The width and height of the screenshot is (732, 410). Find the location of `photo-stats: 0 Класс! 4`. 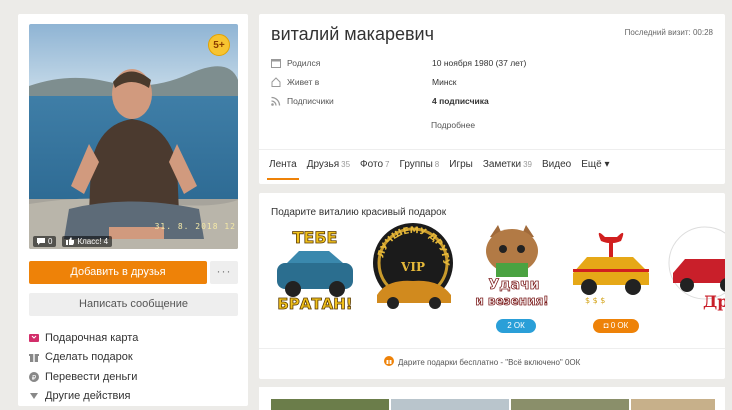

photo-stats: 0 Класс! 4 is located at coordinates (72, 241).